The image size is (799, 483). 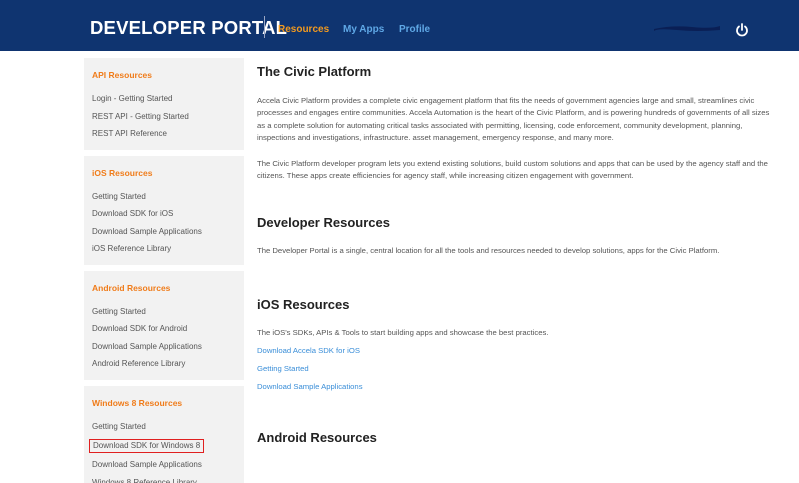 What do you see at coordinates (687, 28) in the screenshot?
I see `redacted-username` at bounding box center [687, 28].